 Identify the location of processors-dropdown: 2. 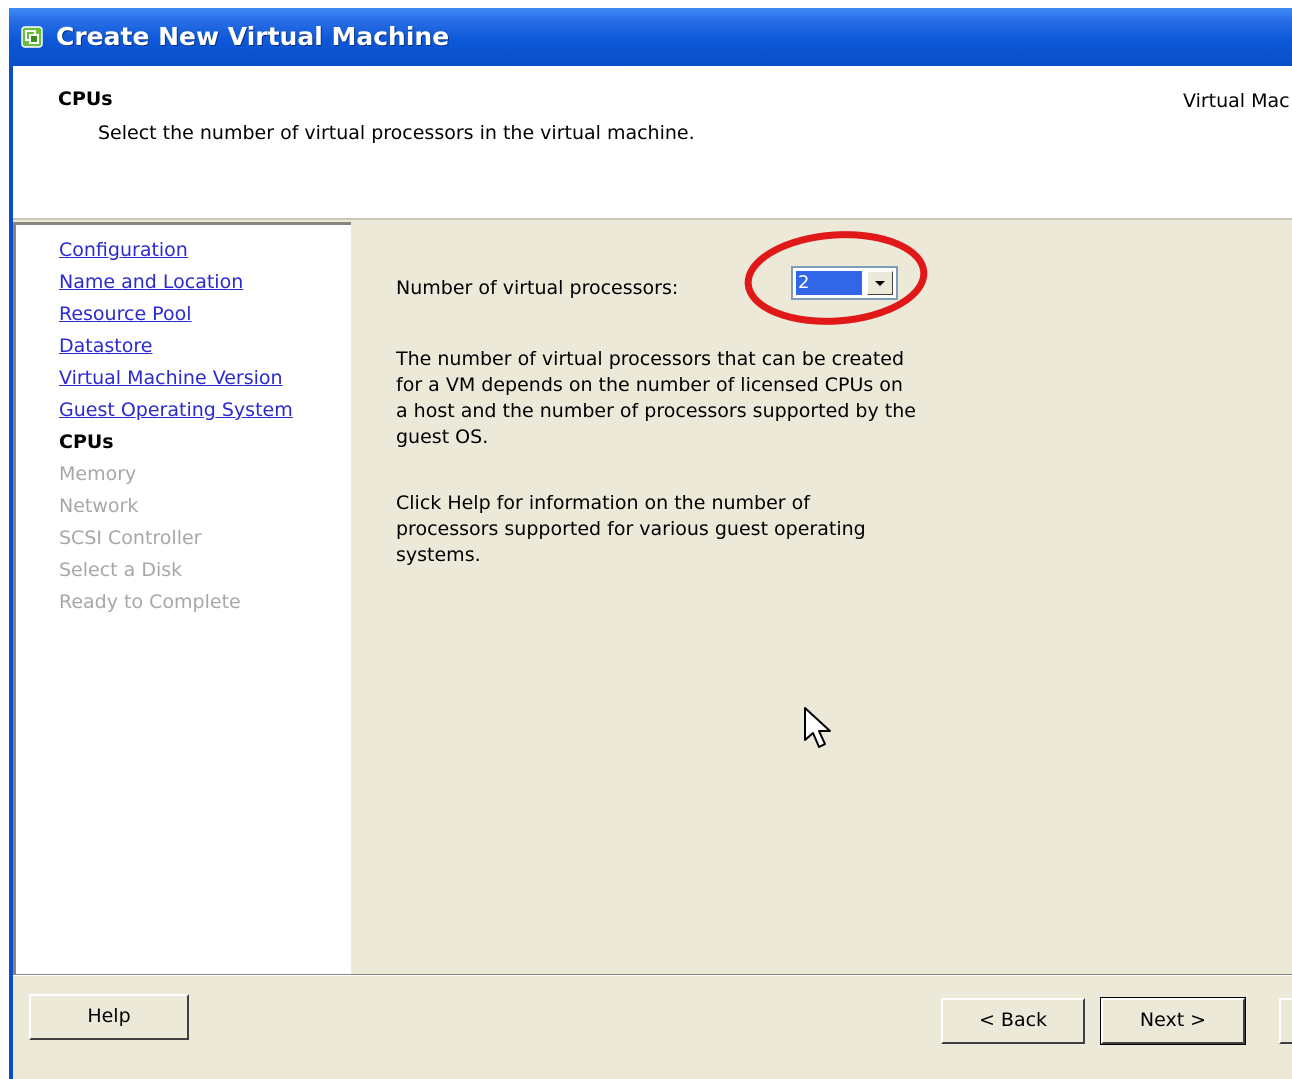
(844, 283).